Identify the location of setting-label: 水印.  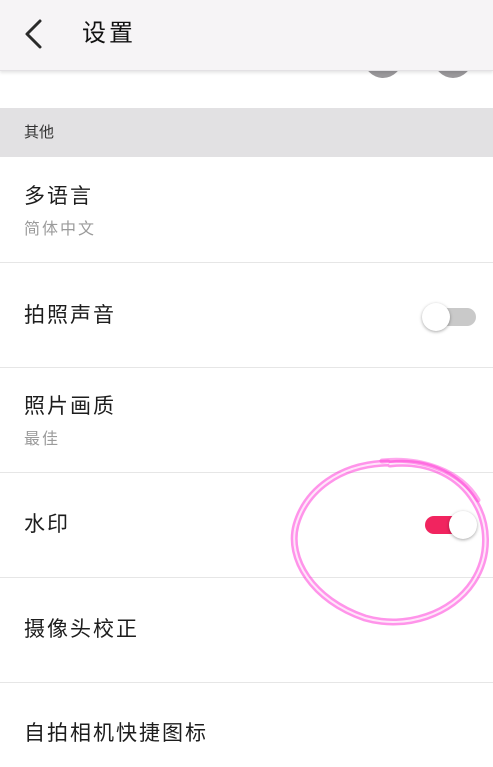
(47, 524).